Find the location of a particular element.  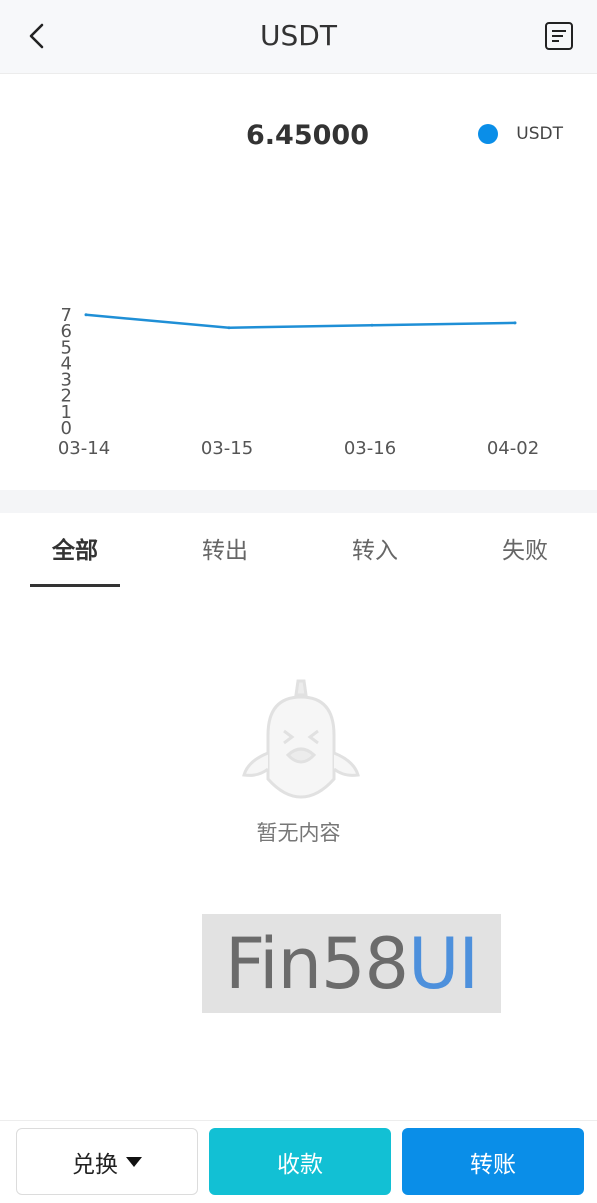

x-tick-label: 04-02 is located at coordinates (513, 448).